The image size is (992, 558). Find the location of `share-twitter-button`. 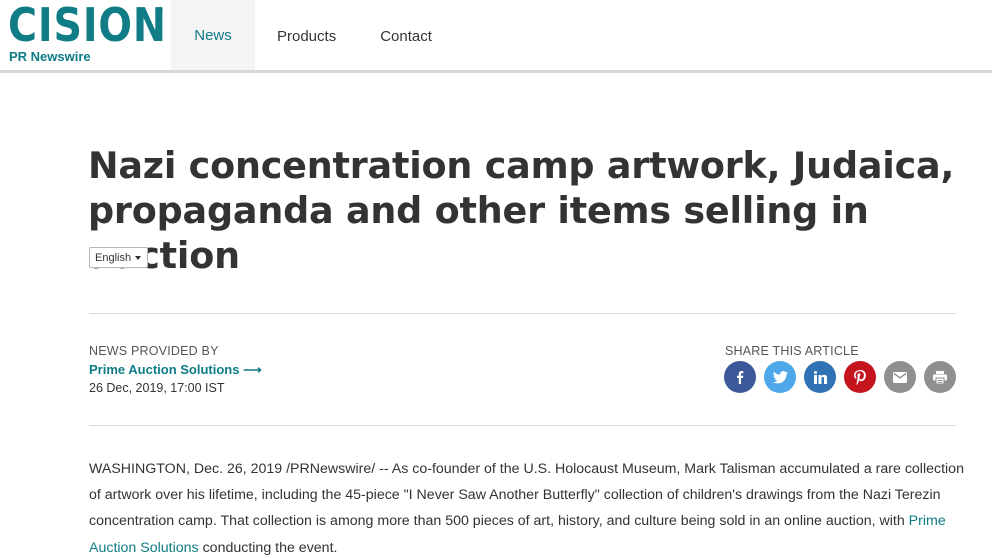

share-twitter-button is located at coordinates (780, 377).